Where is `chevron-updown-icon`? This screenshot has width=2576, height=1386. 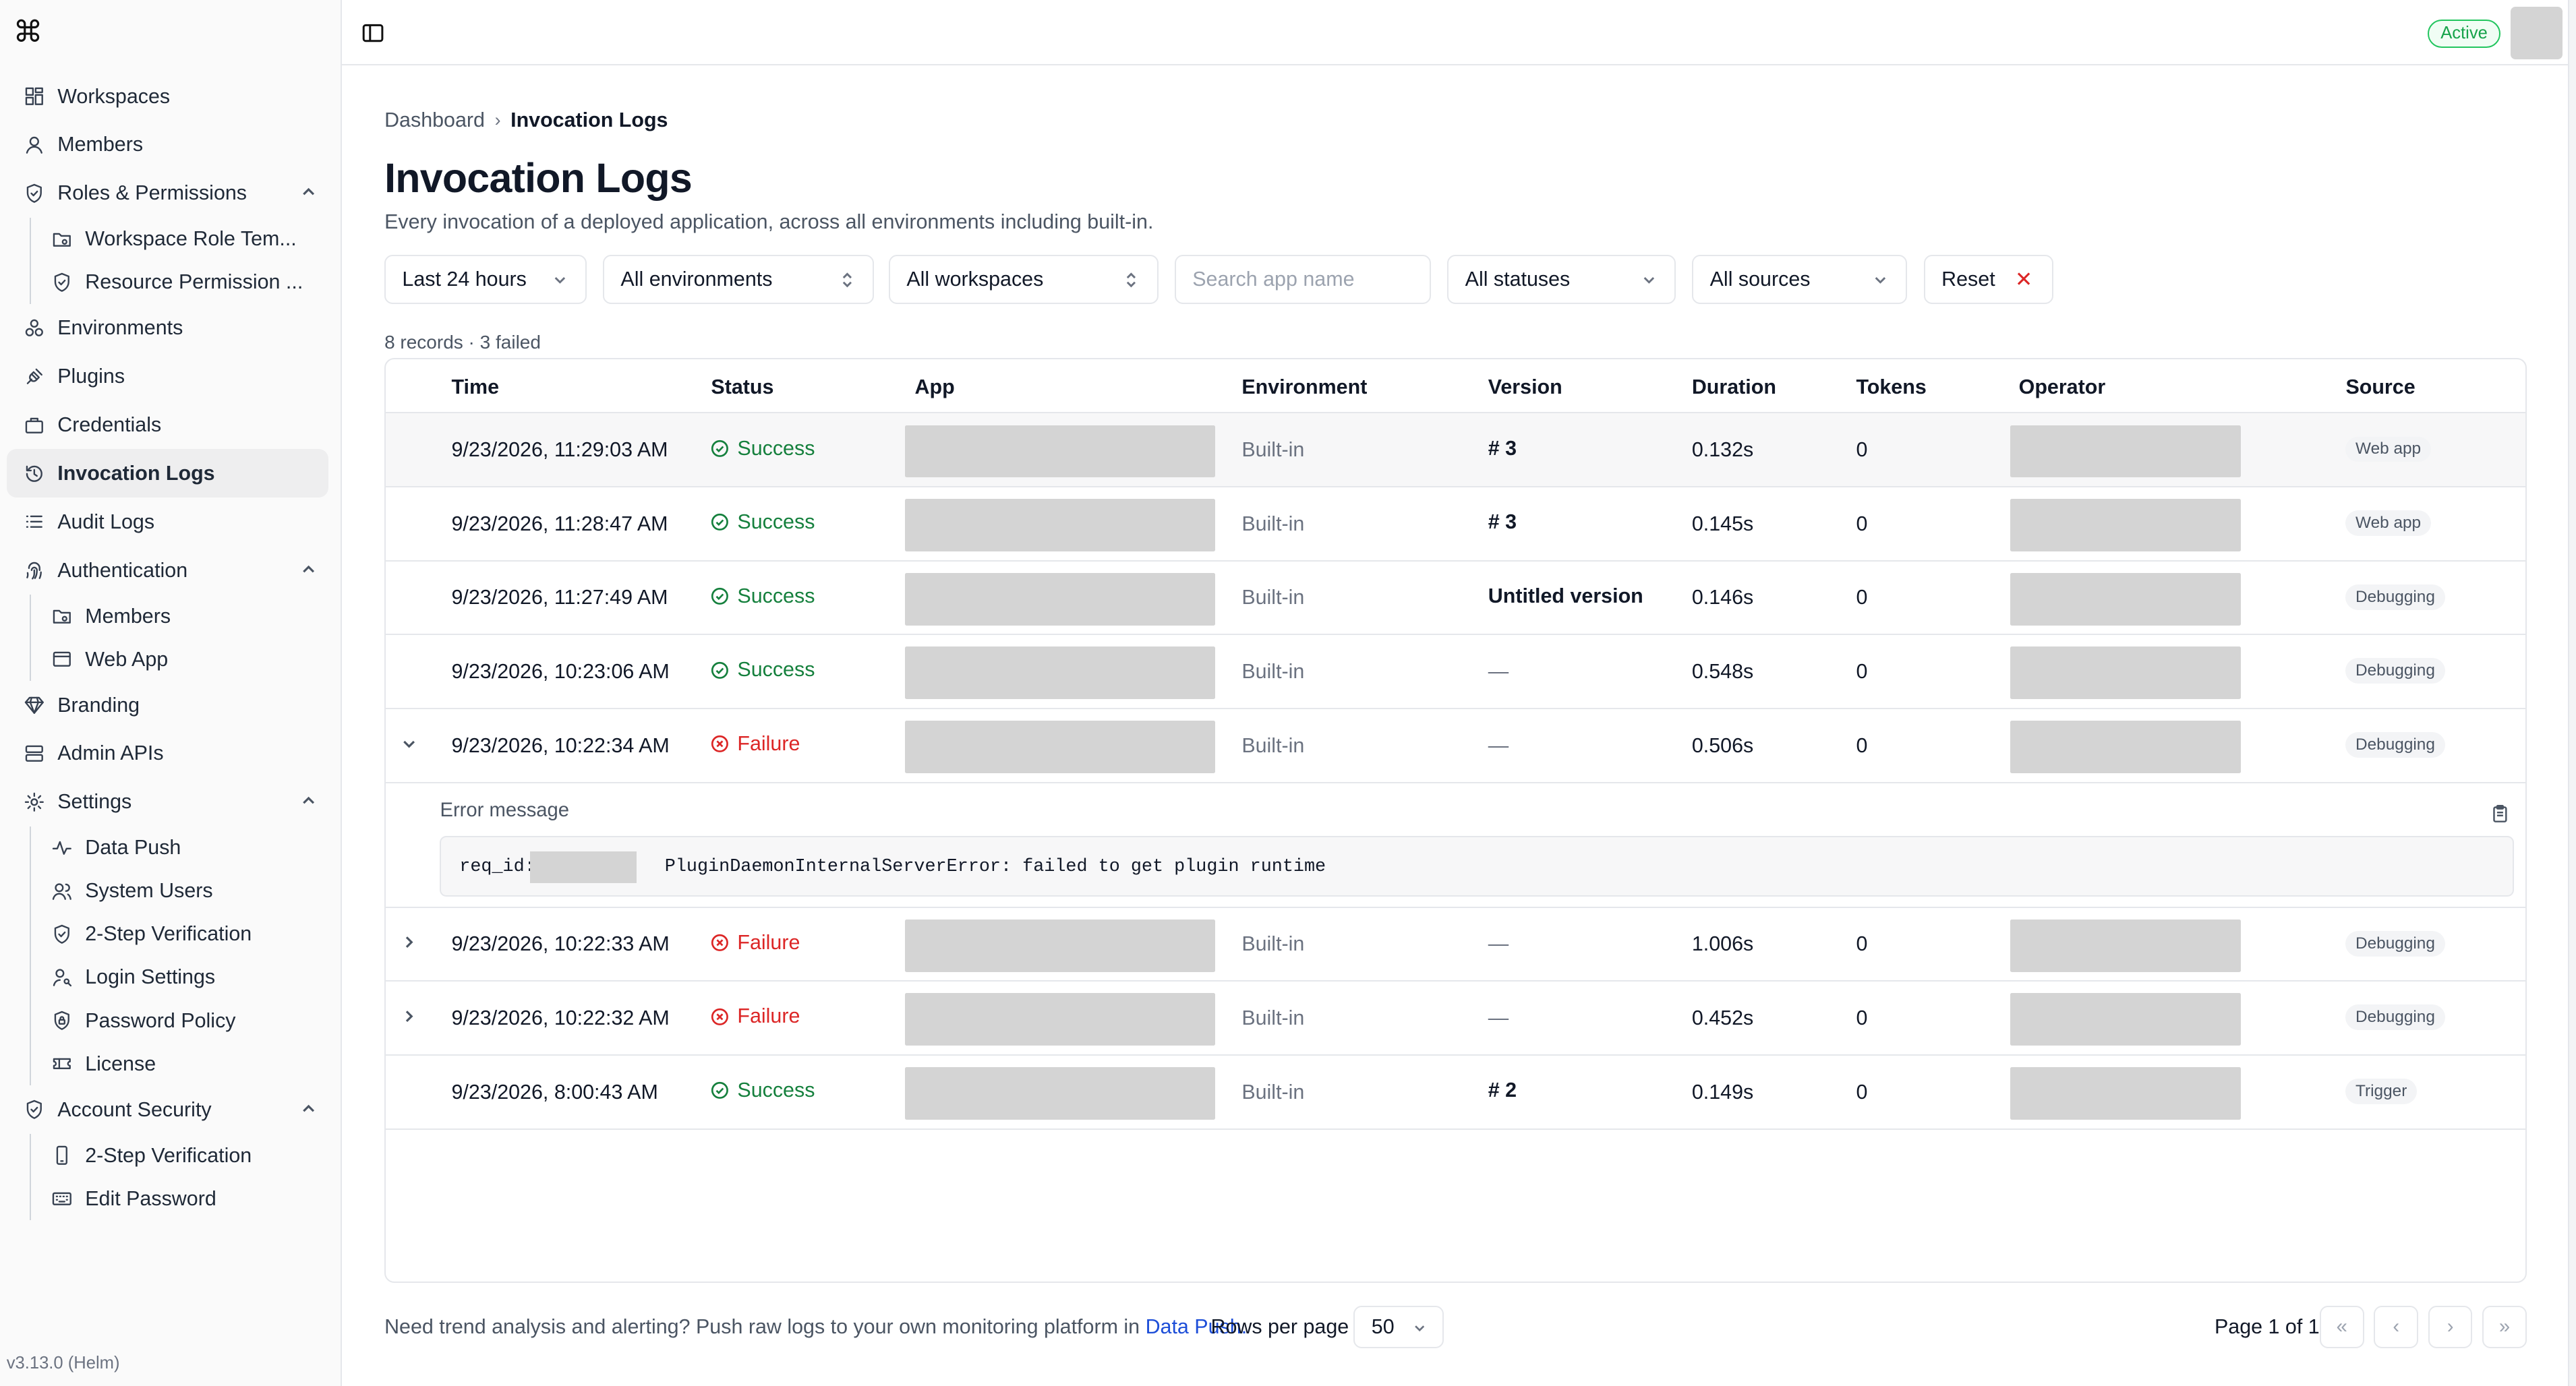
chevron-updown-icon is located at coordinates (1131, 280).